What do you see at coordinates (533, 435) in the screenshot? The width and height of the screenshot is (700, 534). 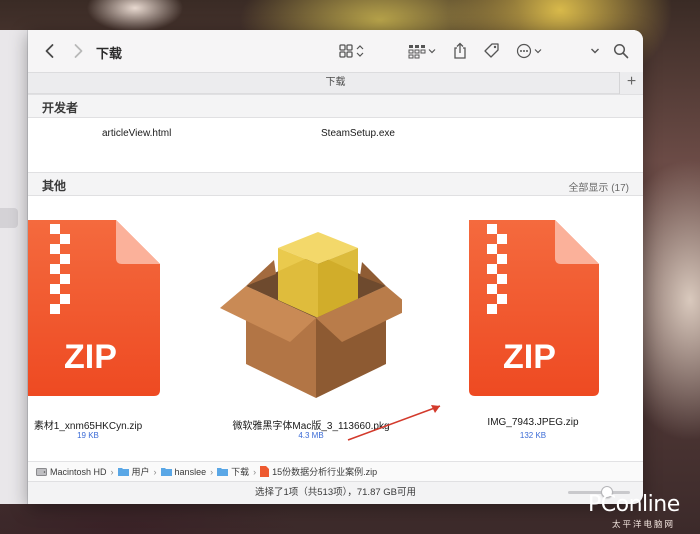 I see `file-size: 132 KB` at bounding box center [533, 435].